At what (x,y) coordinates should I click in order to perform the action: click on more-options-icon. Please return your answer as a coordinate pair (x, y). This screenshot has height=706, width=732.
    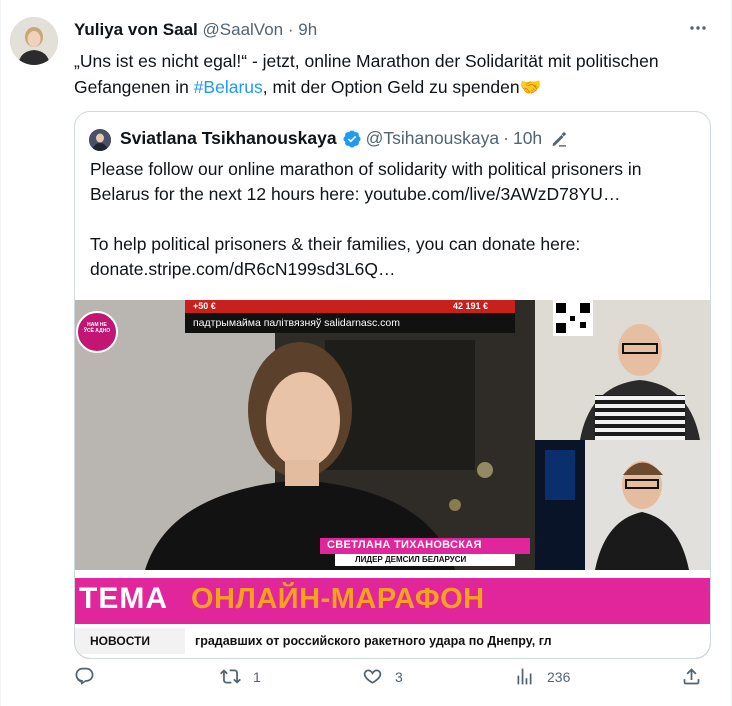
    Looking at the image, I should click on (698, 30).